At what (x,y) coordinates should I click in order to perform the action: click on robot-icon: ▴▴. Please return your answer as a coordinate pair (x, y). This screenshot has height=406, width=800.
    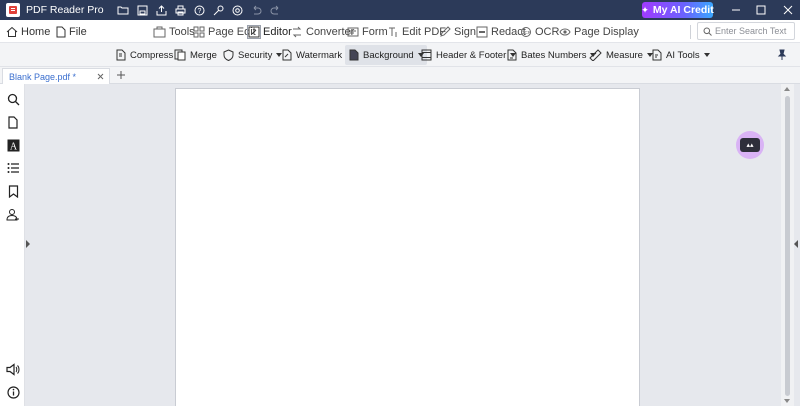
    Looking at the image, I should click on (750, 145).